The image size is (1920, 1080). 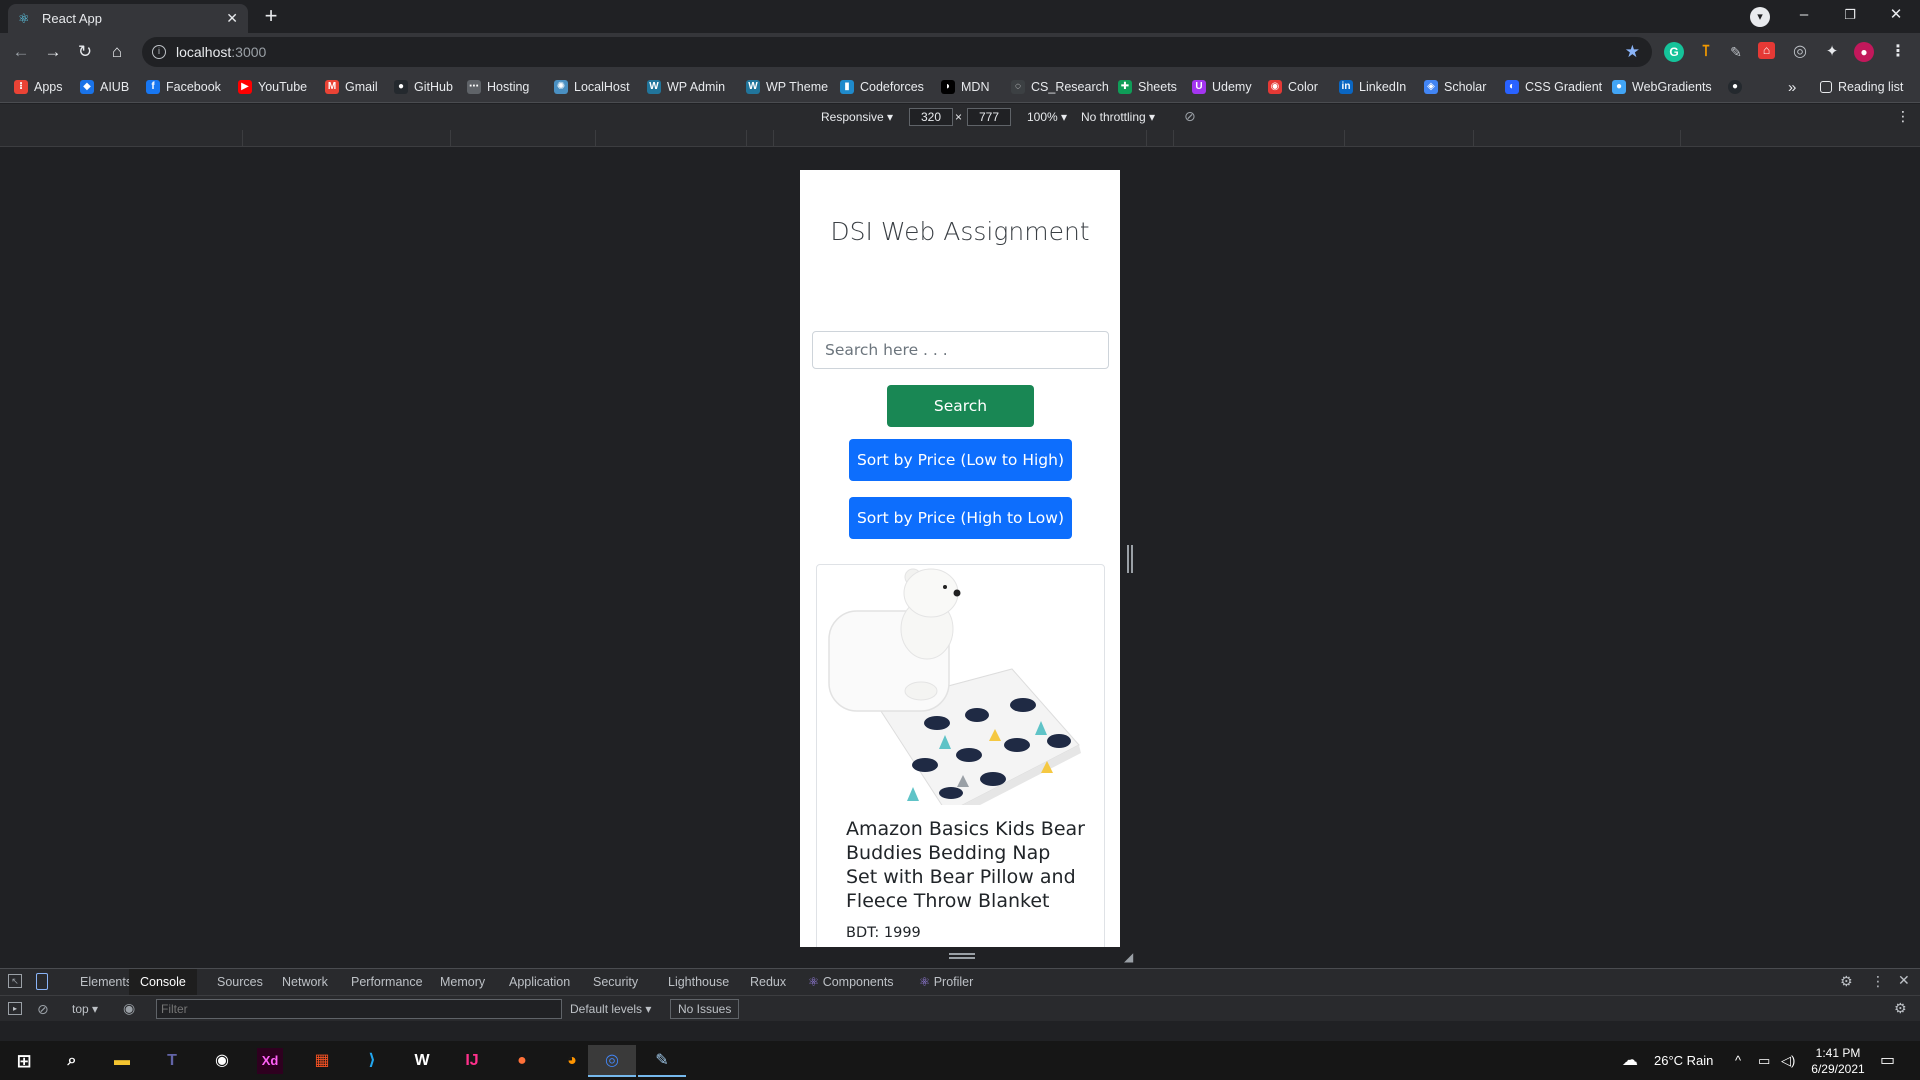 What do you see at coordinates (1903, 116) in the screenshot?
I see `device-toolbar-menu-icon: ⋮` at bounding box center [1903, 116].